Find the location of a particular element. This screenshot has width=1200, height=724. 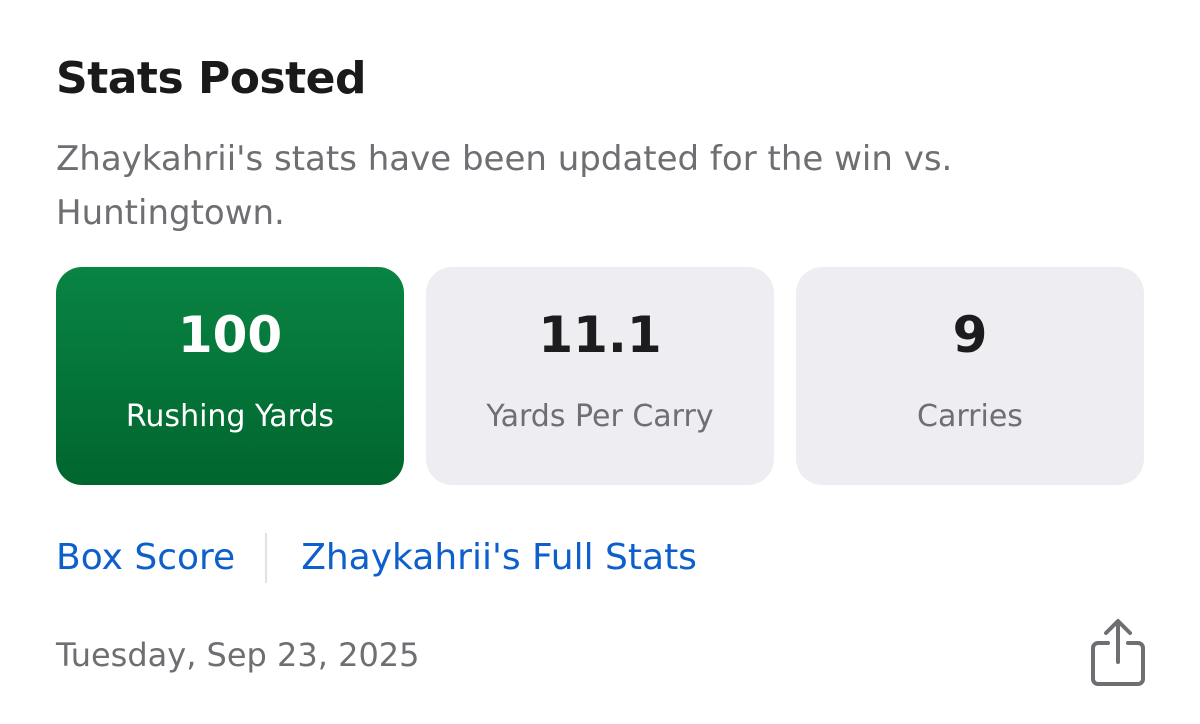

stat-value: 11.1 is located at coordinates (600, 335).